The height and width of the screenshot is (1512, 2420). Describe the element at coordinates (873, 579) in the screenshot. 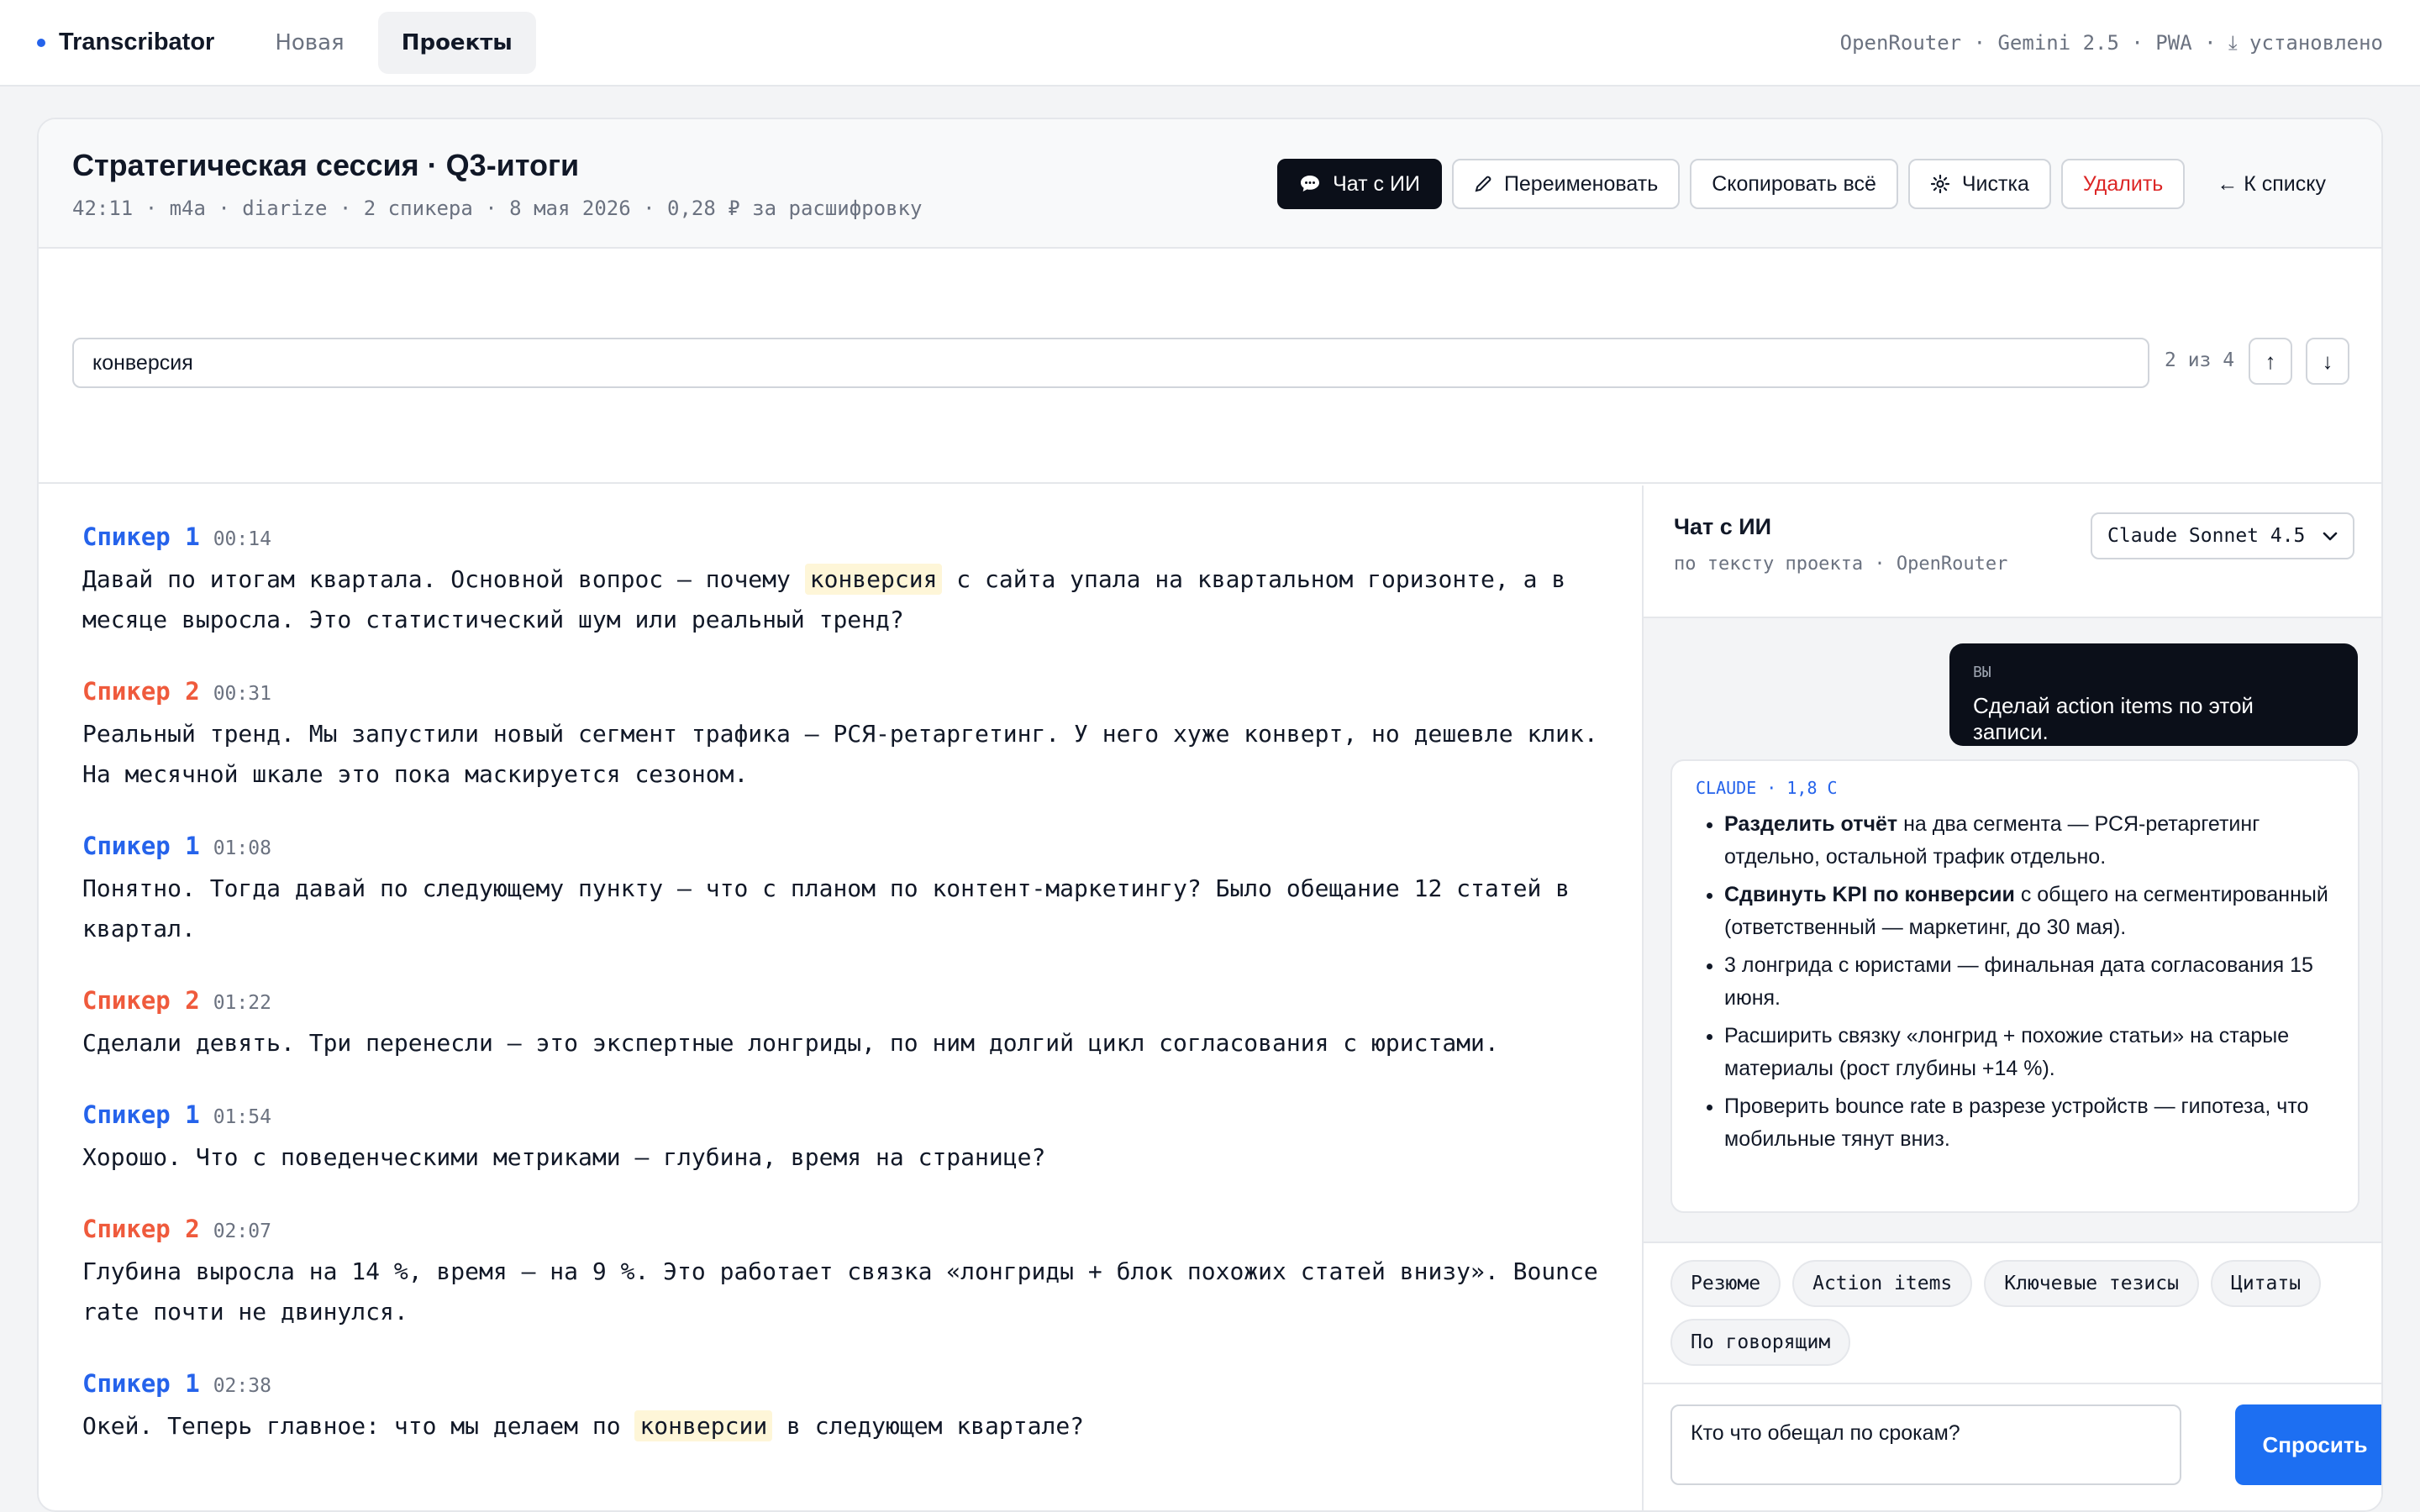

I see `search-highlight: конверсия` at that location.